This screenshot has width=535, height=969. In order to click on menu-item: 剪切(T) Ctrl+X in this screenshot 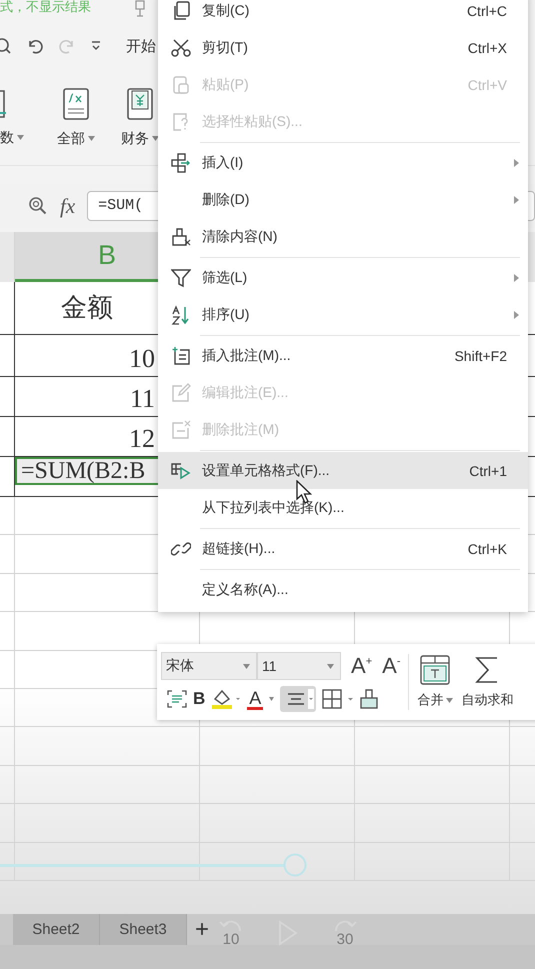, I will do `click(343, 47)`.